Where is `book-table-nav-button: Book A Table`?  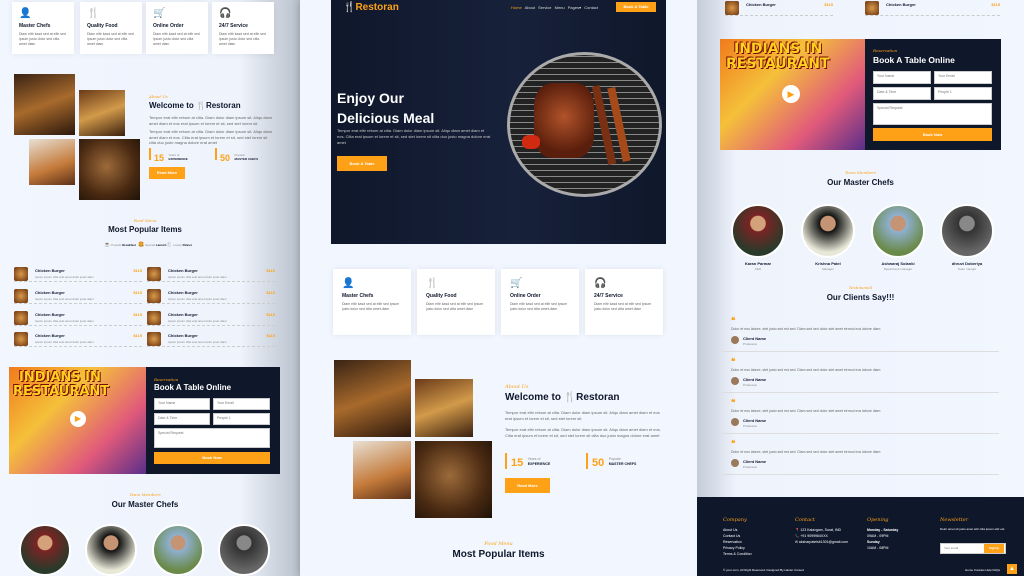
book-table-nav-button: Book A Table is located at coordinates (636, 7).